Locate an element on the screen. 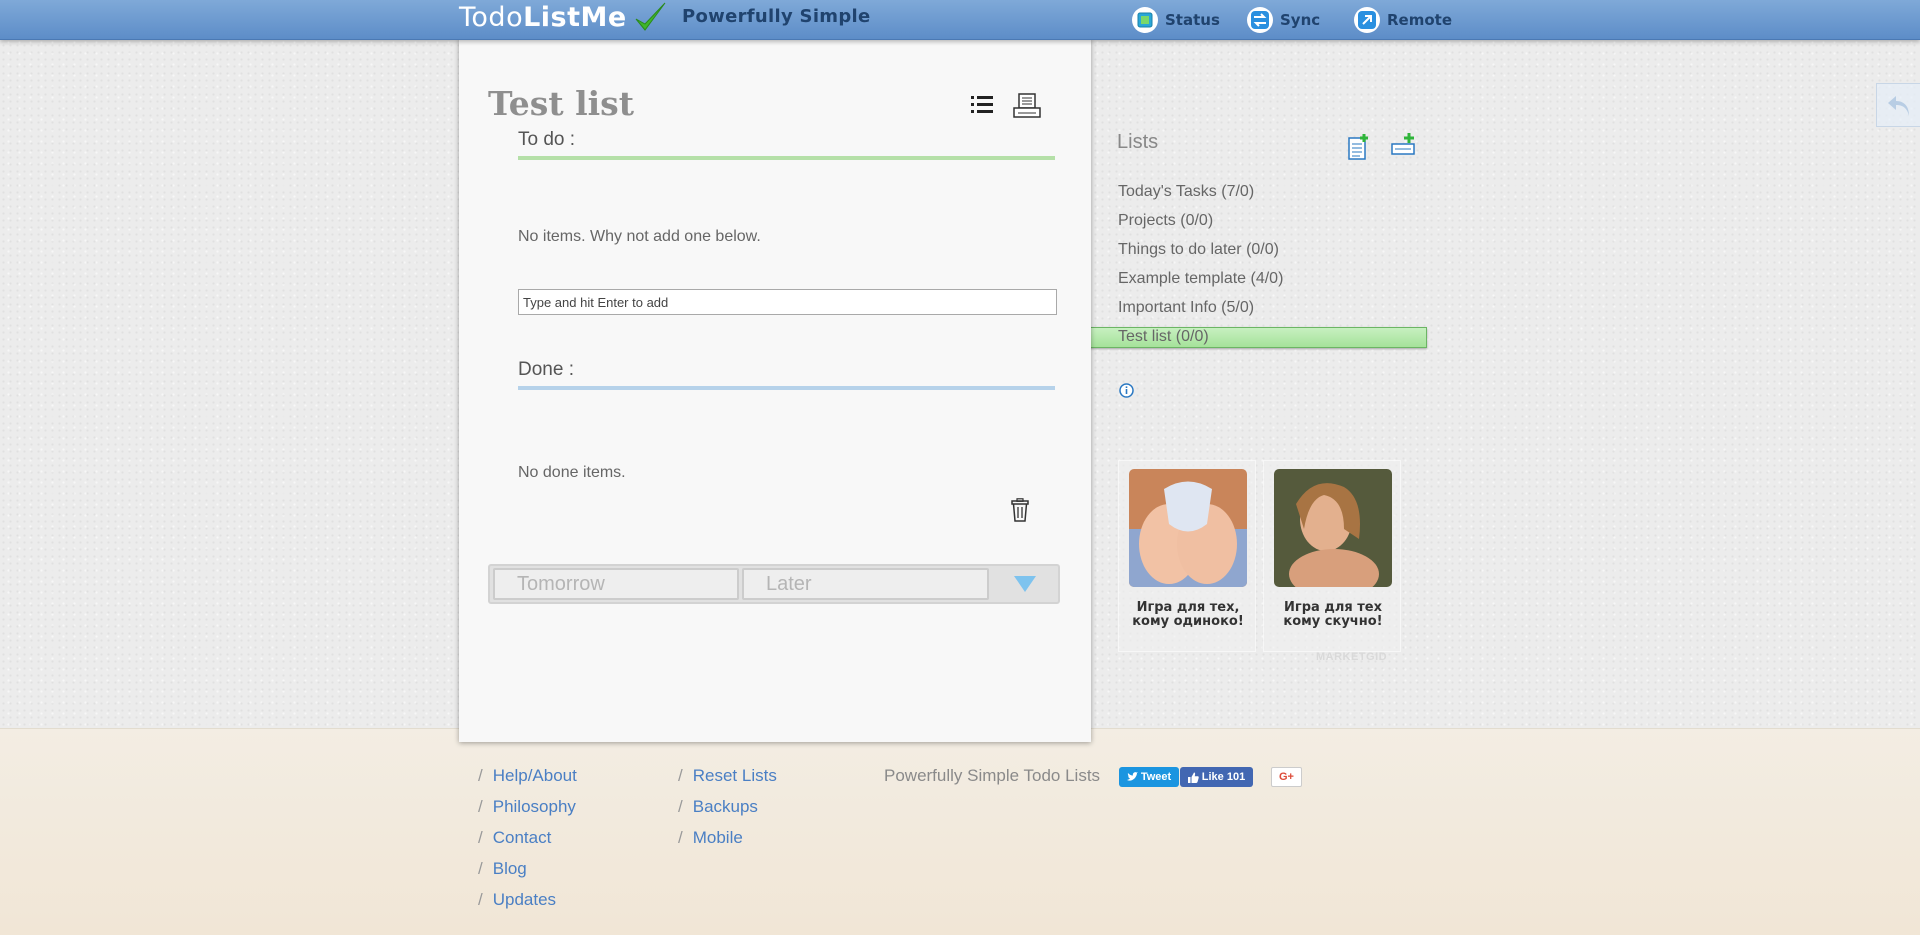 This screenshot has width=1920, height=935. footer-links-secondary: / Reset Lists / Backups / Mobile is located at coordinates (727, 812).